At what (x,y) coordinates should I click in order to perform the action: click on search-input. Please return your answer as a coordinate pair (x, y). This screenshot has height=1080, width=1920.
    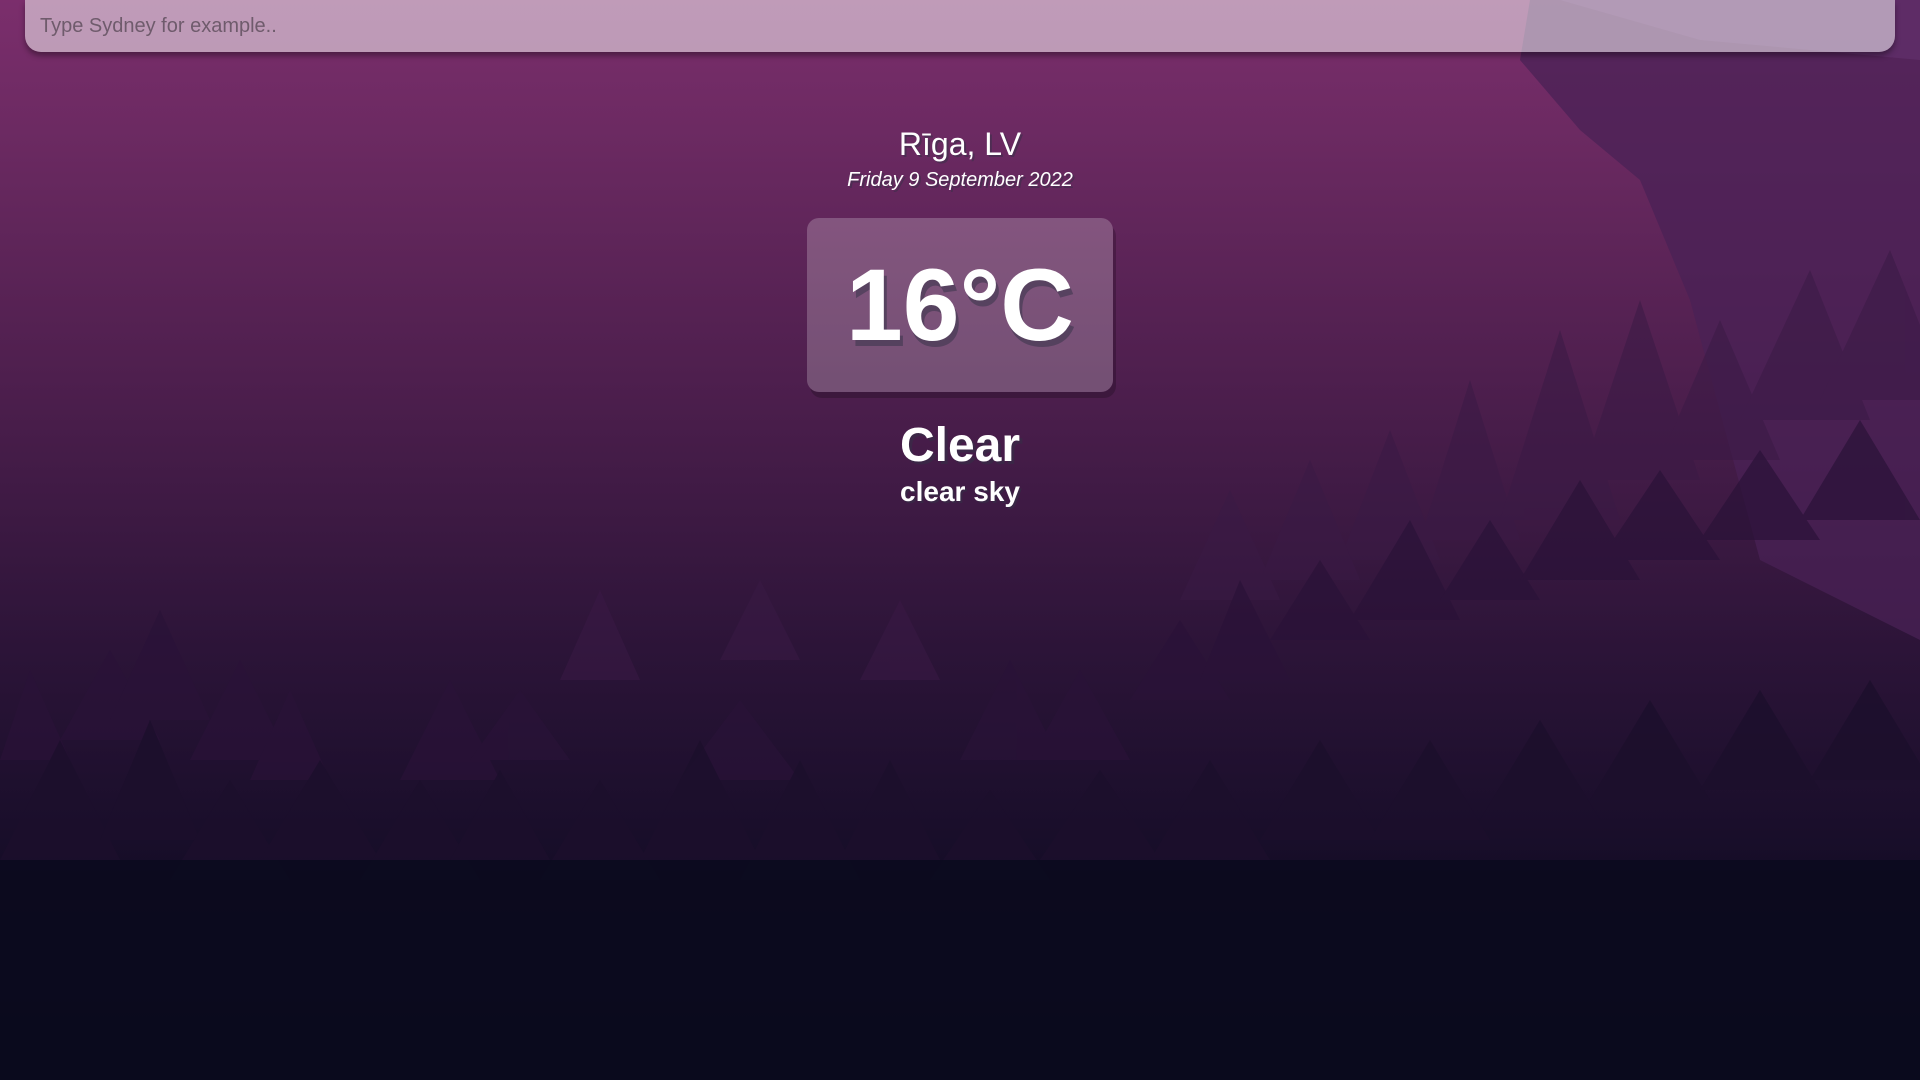
    Looking at the image, I should click on (960, 26).